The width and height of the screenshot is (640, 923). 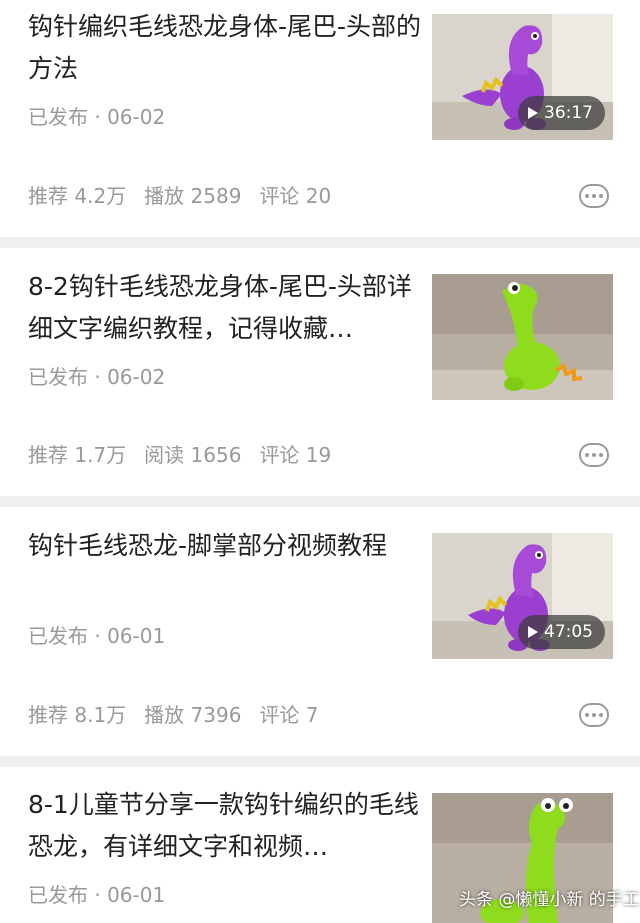 I want to click on comment-count: 评论 7, so click(x=289, y=715).